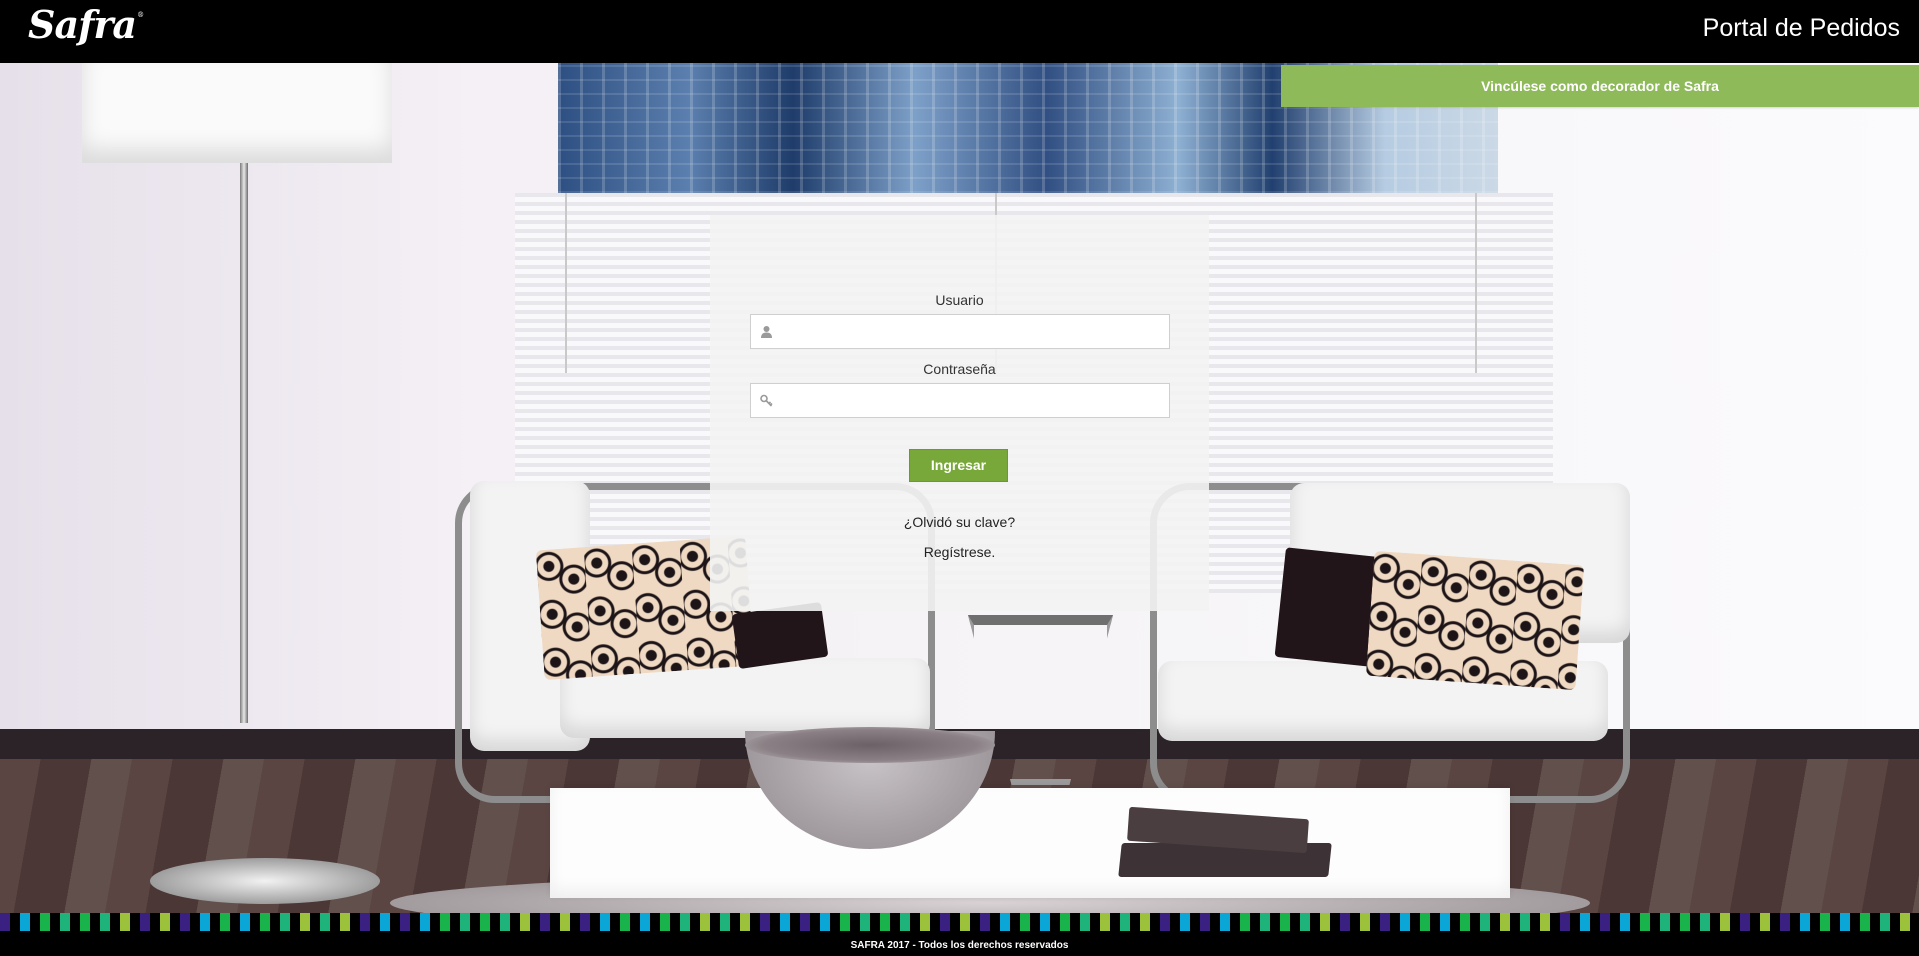 The width and height of the screenshot is (1919, 956). I want to click on username-field, so click(960, 331).